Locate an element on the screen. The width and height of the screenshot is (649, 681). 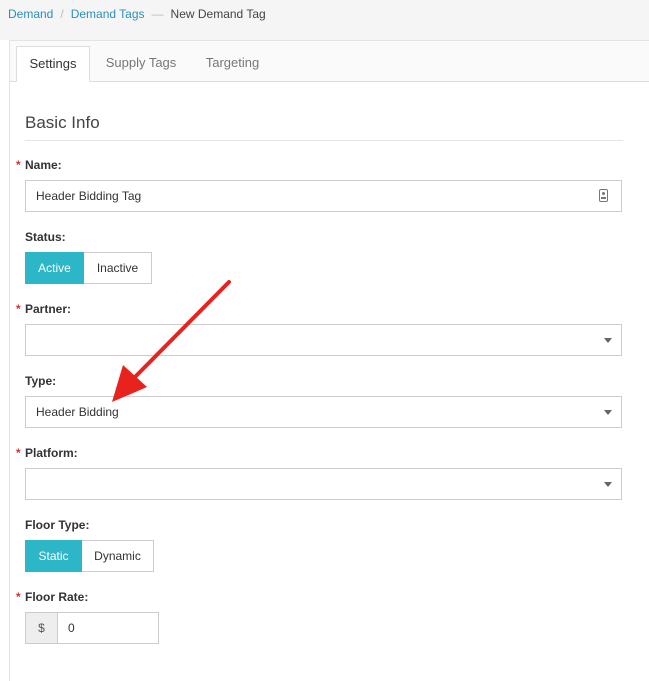
status-inactive-button: Inactive is located at coordinates (118, 268).